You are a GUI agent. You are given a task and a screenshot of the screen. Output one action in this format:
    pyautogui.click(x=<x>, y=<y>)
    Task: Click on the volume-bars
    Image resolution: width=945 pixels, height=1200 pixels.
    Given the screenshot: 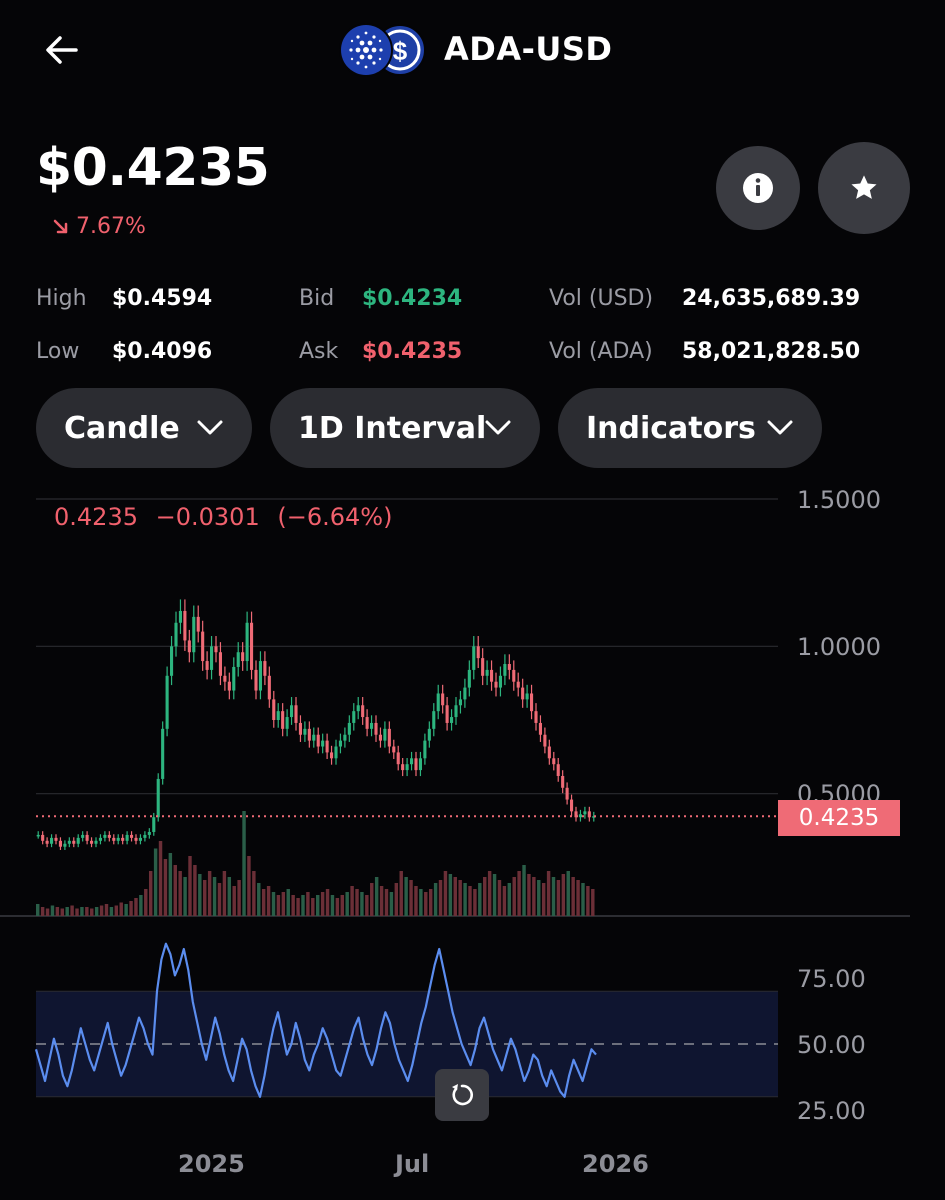 What is the action you would take?
    pyautogui.click(x=315, y=863)
    